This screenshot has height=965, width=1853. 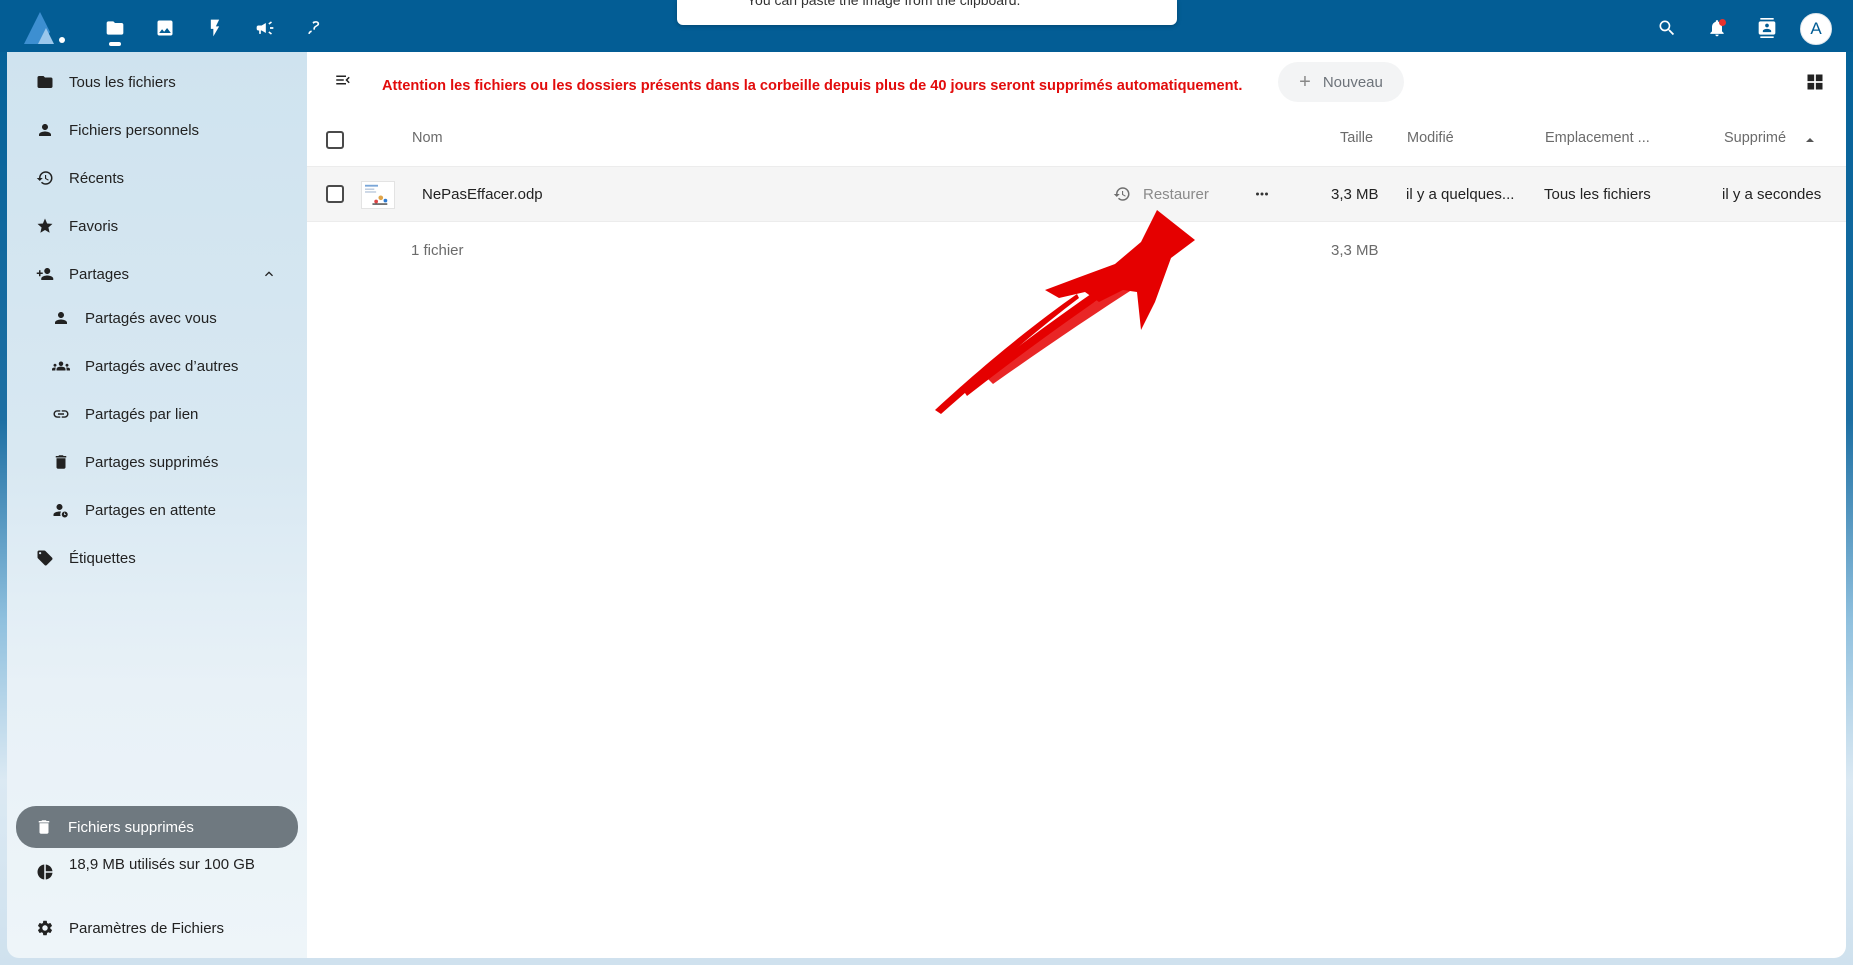 What do you see at coordinates (99, 274) in the screenshot?
I see `nav-label: Partages` at bounding box center [99, 274].